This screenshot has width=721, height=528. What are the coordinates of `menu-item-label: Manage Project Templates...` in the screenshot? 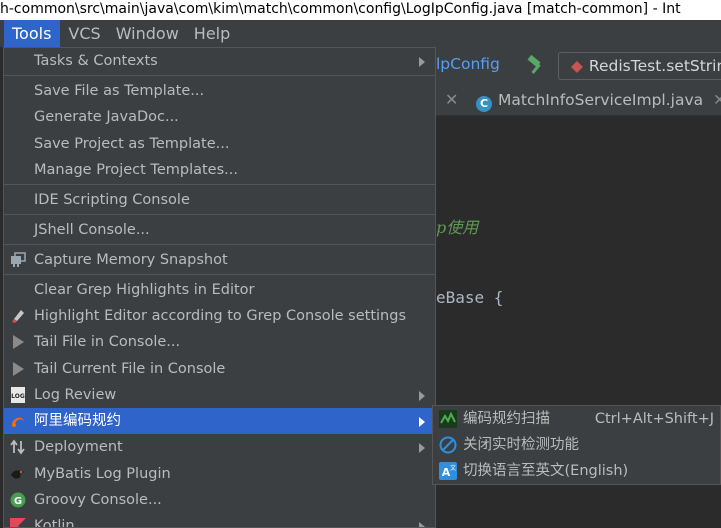 It's located at (136, 170).